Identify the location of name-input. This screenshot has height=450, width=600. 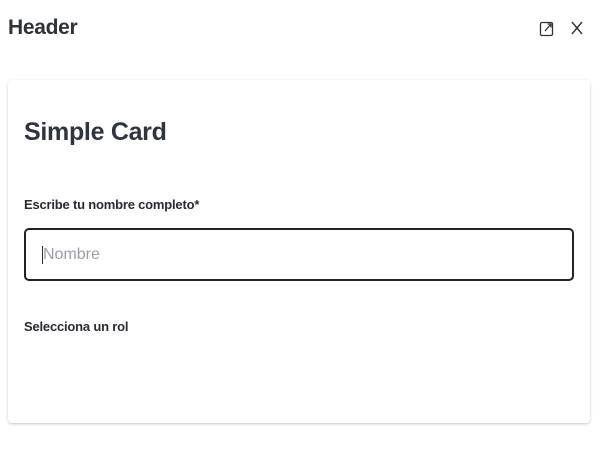
(299, 254).